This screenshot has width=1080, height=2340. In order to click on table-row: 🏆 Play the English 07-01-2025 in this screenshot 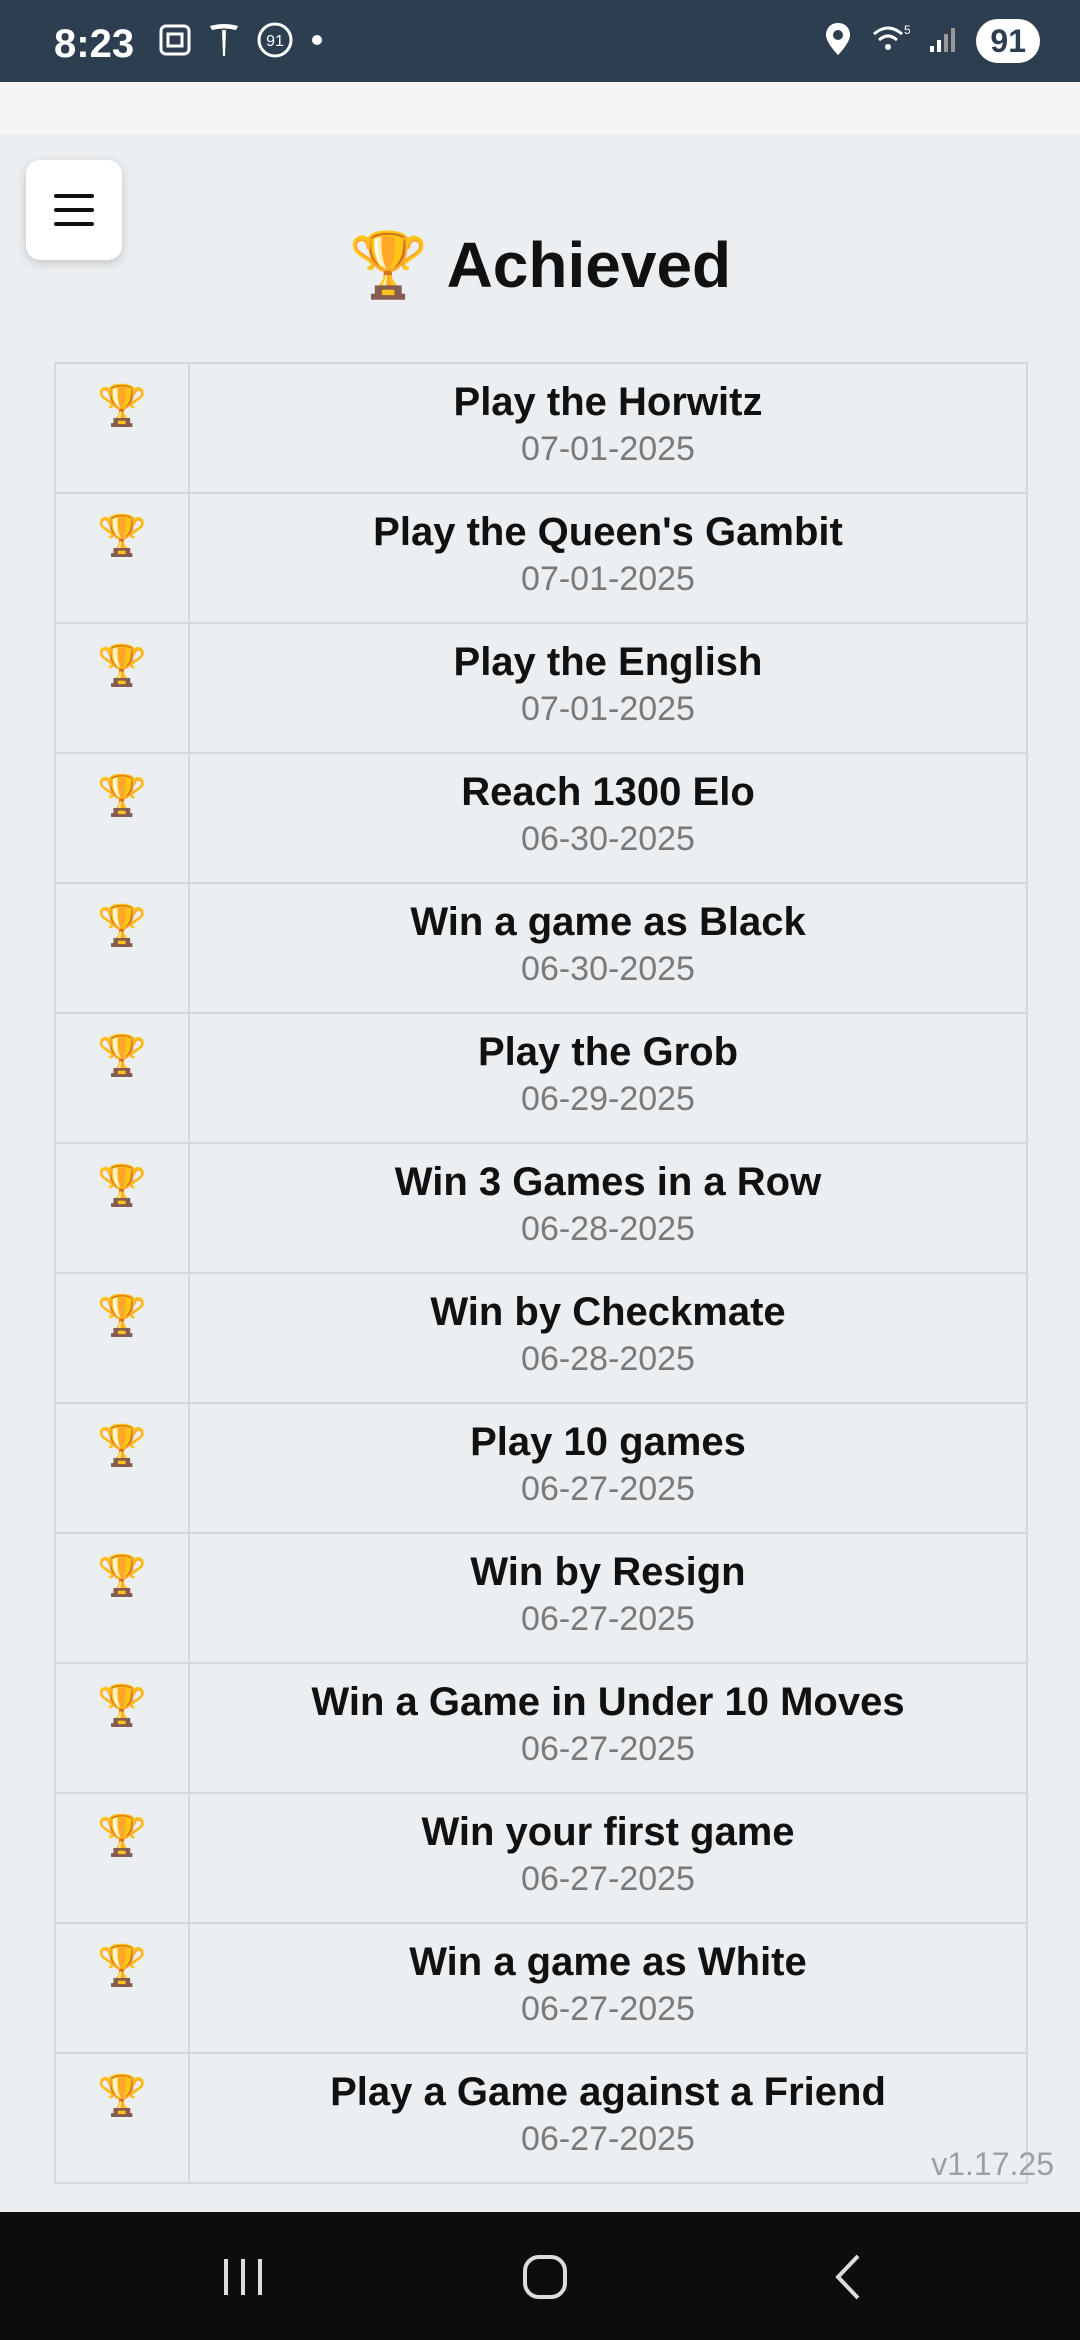, I will do `click(541, 689)`.